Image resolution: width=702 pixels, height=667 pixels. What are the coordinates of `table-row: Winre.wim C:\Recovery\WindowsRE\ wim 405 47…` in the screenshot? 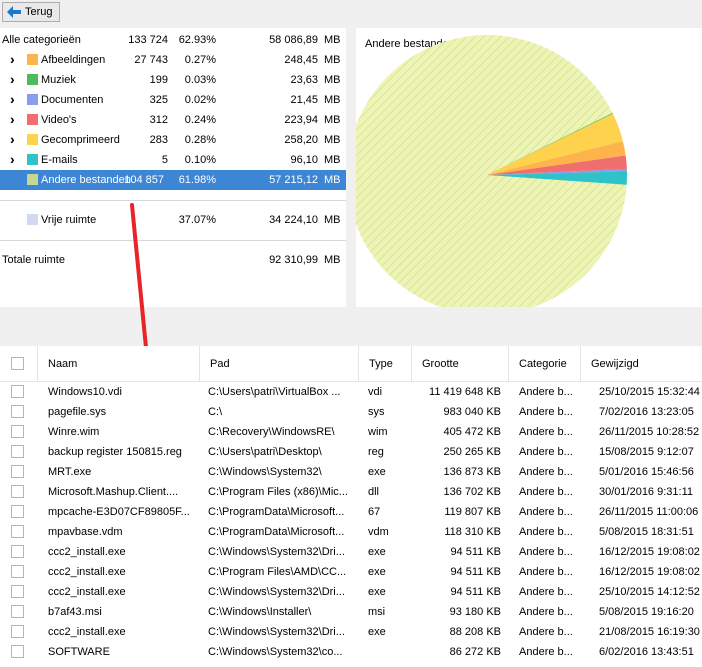 It's located at (351, 432).